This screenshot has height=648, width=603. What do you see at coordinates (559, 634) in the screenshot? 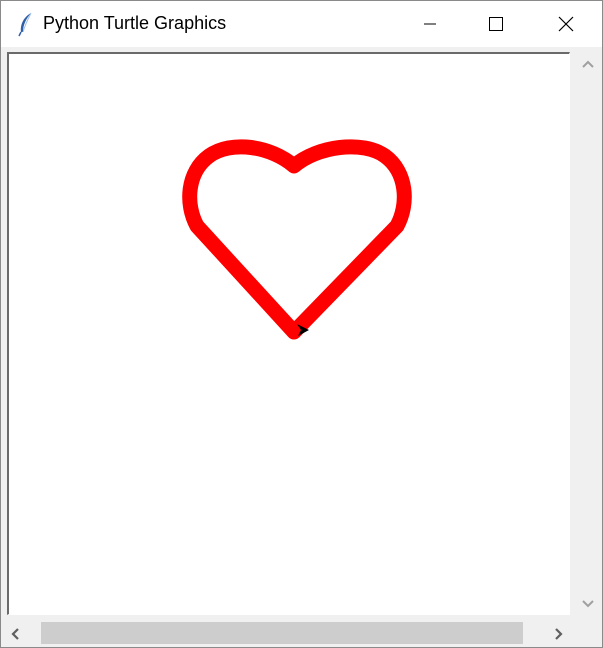
I see `chevron-right-icon` at bounding box center [559, 634].